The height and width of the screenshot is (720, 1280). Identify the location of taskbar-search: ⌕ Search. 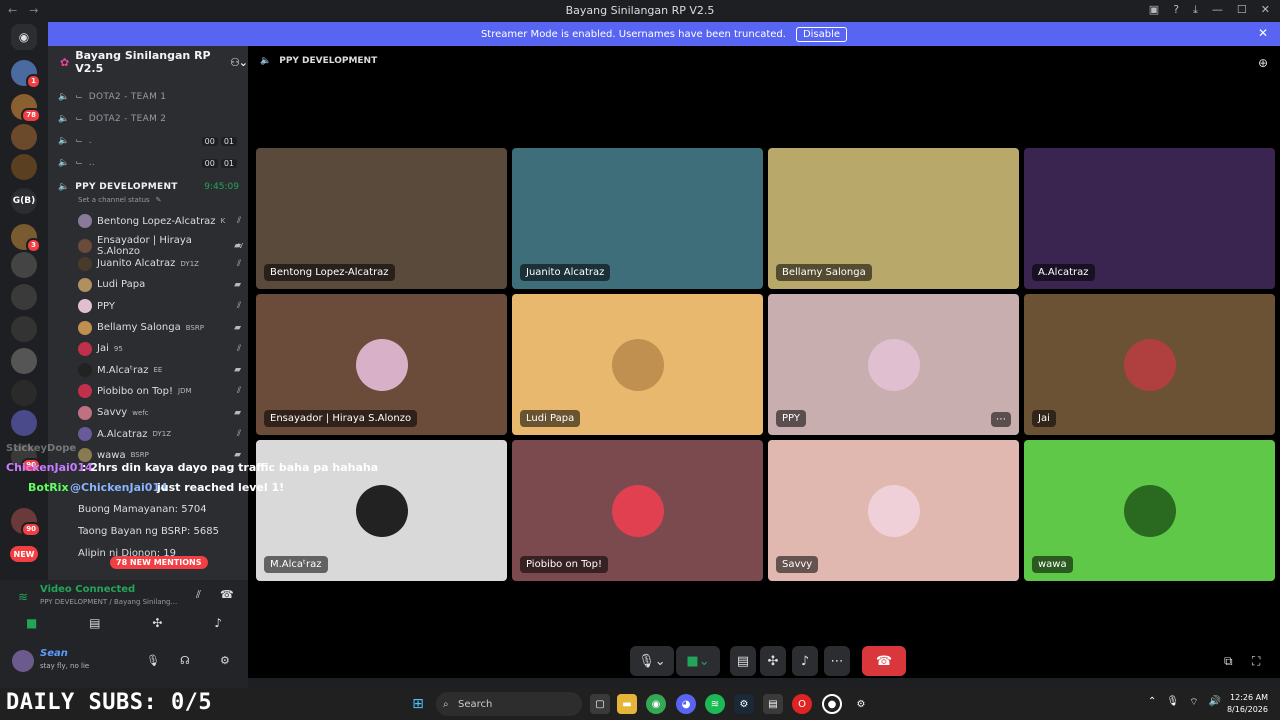
(509, 704).